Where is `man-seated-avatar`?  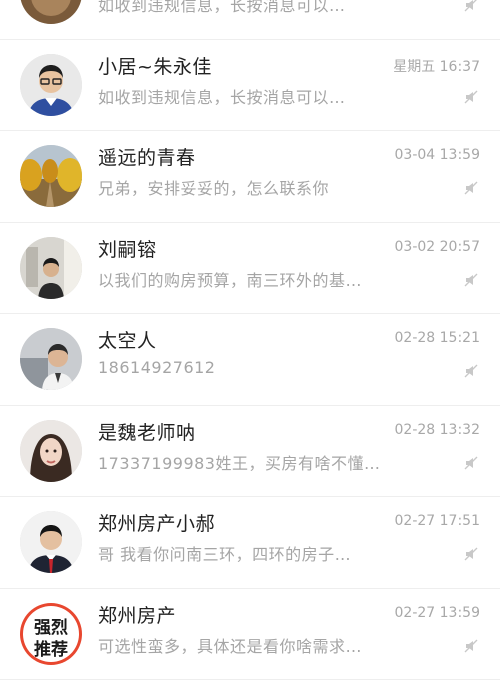 man-seated-avatar is located at coordinates (51, 268).